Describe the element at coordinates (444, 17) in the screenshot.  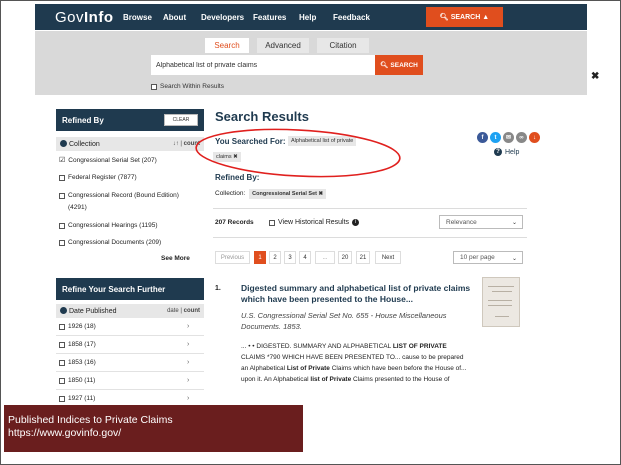
I see `search-icon: 🔍︎` at that location.